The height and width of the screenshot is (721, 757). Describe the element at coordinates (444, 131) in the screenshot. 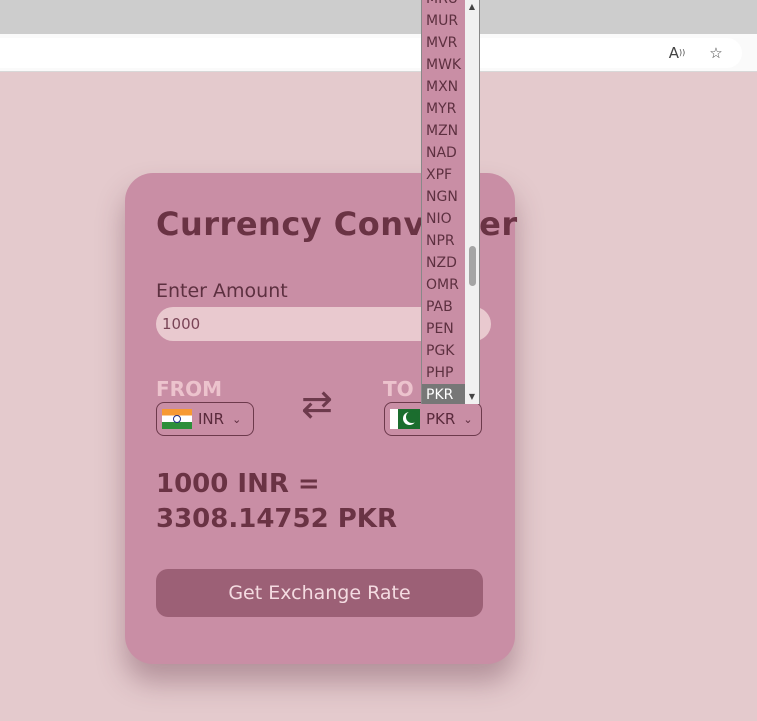

I see `dropdown-option: MZN` at that location.